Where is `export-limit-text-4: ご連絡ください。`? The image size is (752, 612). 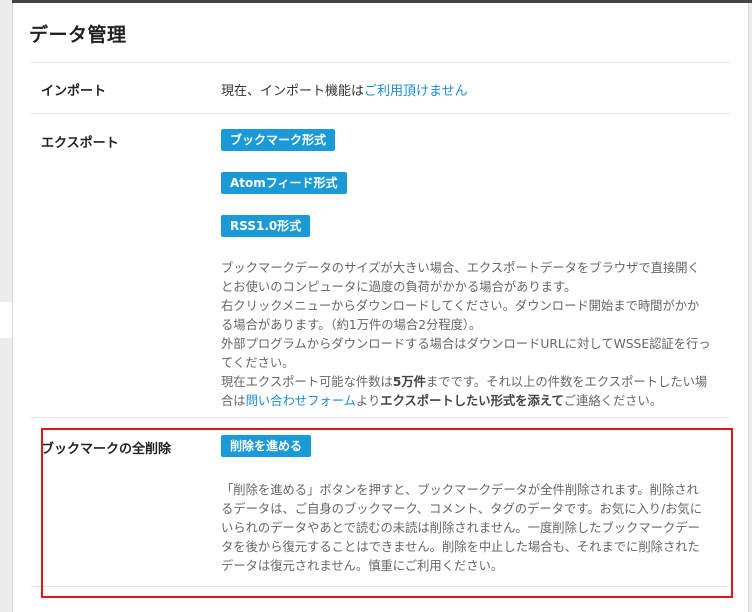
export-limit-text-4: ご連絡ください。 is located at coordinates (613, 401).